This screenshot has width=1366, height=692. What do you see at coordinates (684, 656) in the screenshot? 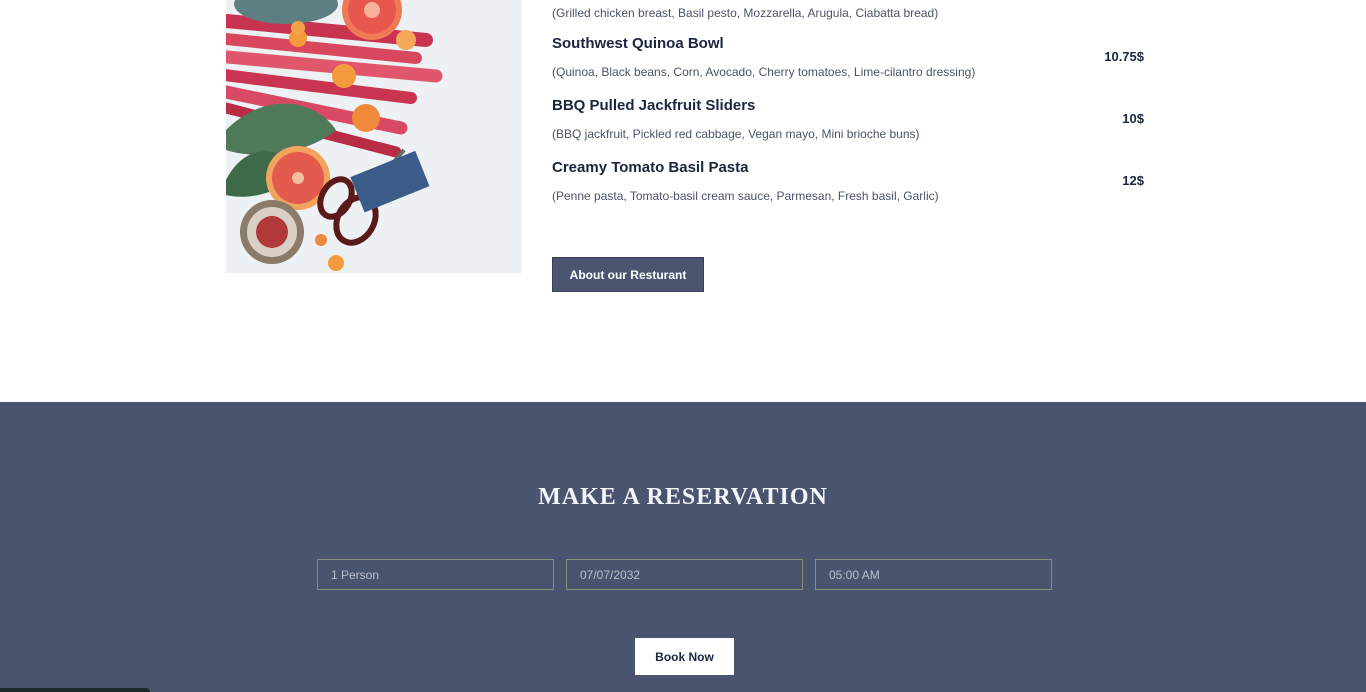
I see `book-now-button: Book Now` at bounding box center [684, 656].